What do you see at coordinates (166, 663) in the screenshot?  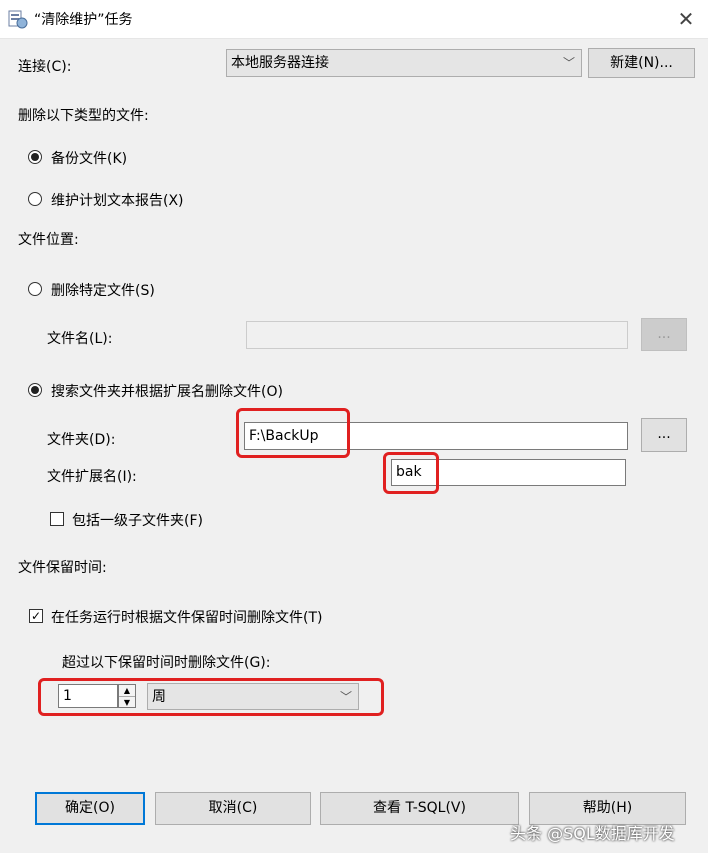 I see `older-than-label: 超过以下保留时间时删除文件(G):` at bounding box center [166, 663].